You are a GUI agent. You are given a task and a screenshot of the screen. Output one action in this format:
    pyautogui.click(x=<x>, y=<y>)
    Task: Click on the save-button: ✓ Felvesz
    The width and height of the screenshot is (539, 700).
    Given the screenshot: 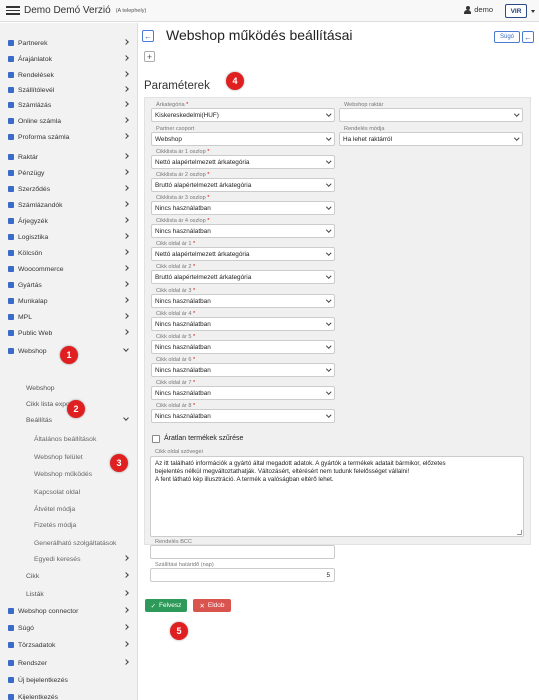 What is the action you would take?
    pyautogui.click(x=166, y=605)
    